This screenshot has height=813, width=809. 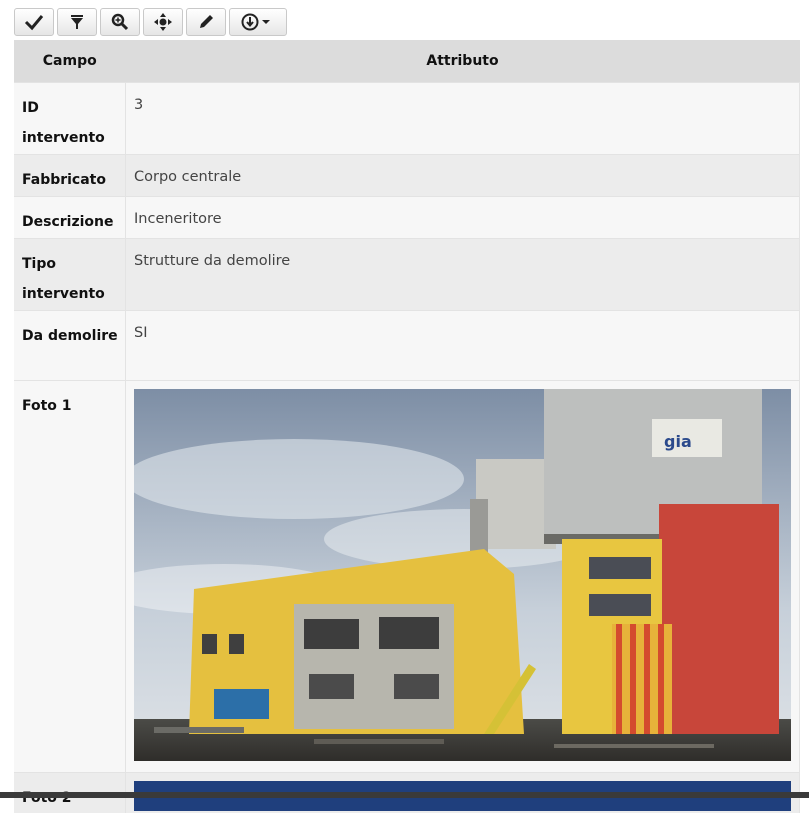 I want to click on field-label: Da demolire, so click(x=70, y=346).